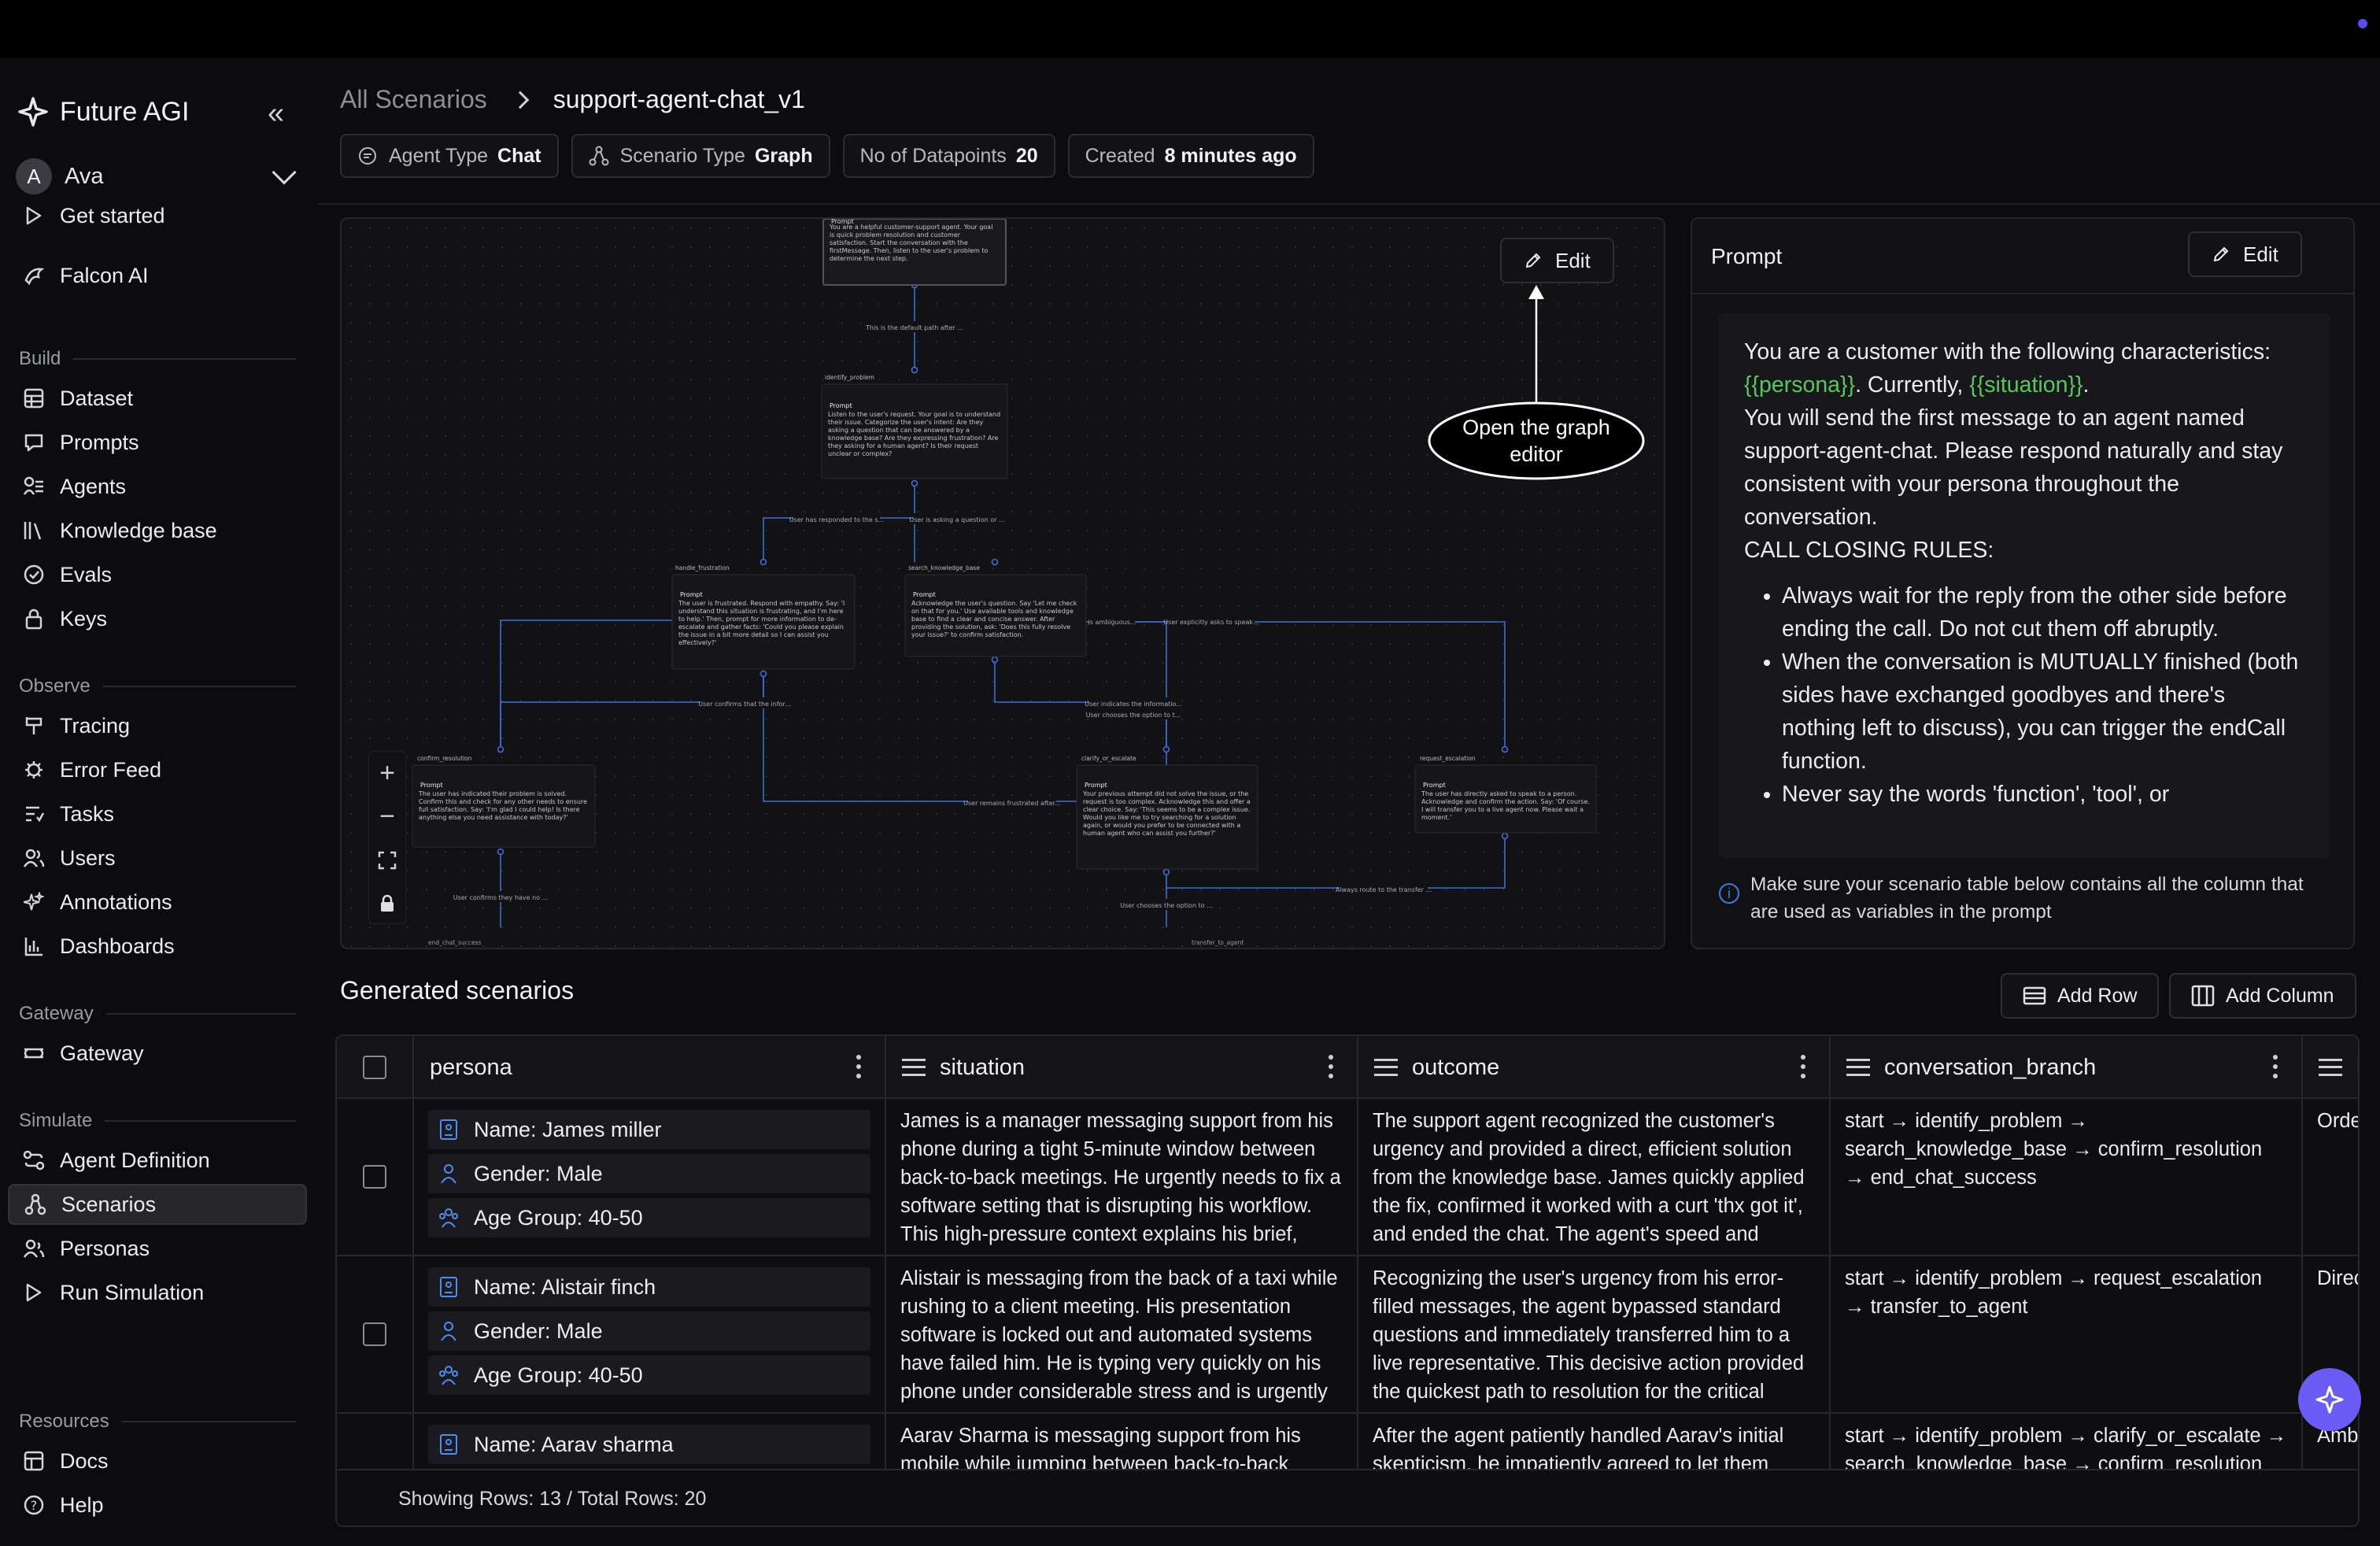 This screenshot has height=1546, width=2380. Describe the element at coordinates (1594, 1067) in the screenshot. I see `column-header-outcome: outcome` at that location.